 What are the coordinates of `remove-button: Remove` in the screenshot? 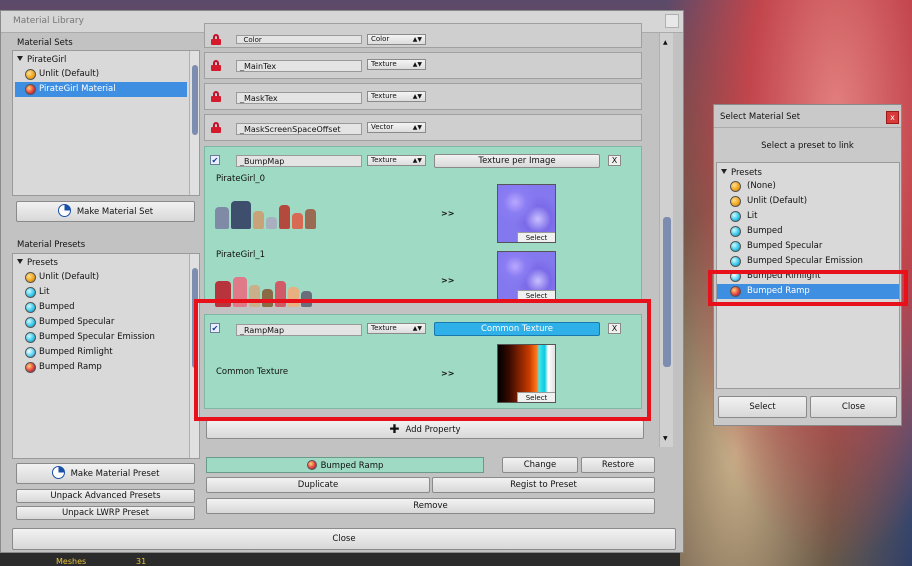 It's located at (430, 506).